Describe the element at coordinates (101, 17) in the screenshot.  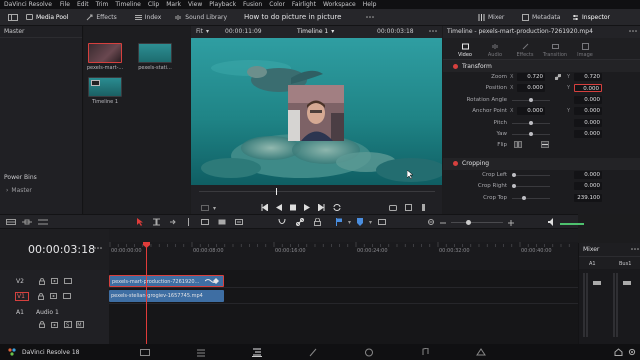
I see `effects-button: Effects` at that location.